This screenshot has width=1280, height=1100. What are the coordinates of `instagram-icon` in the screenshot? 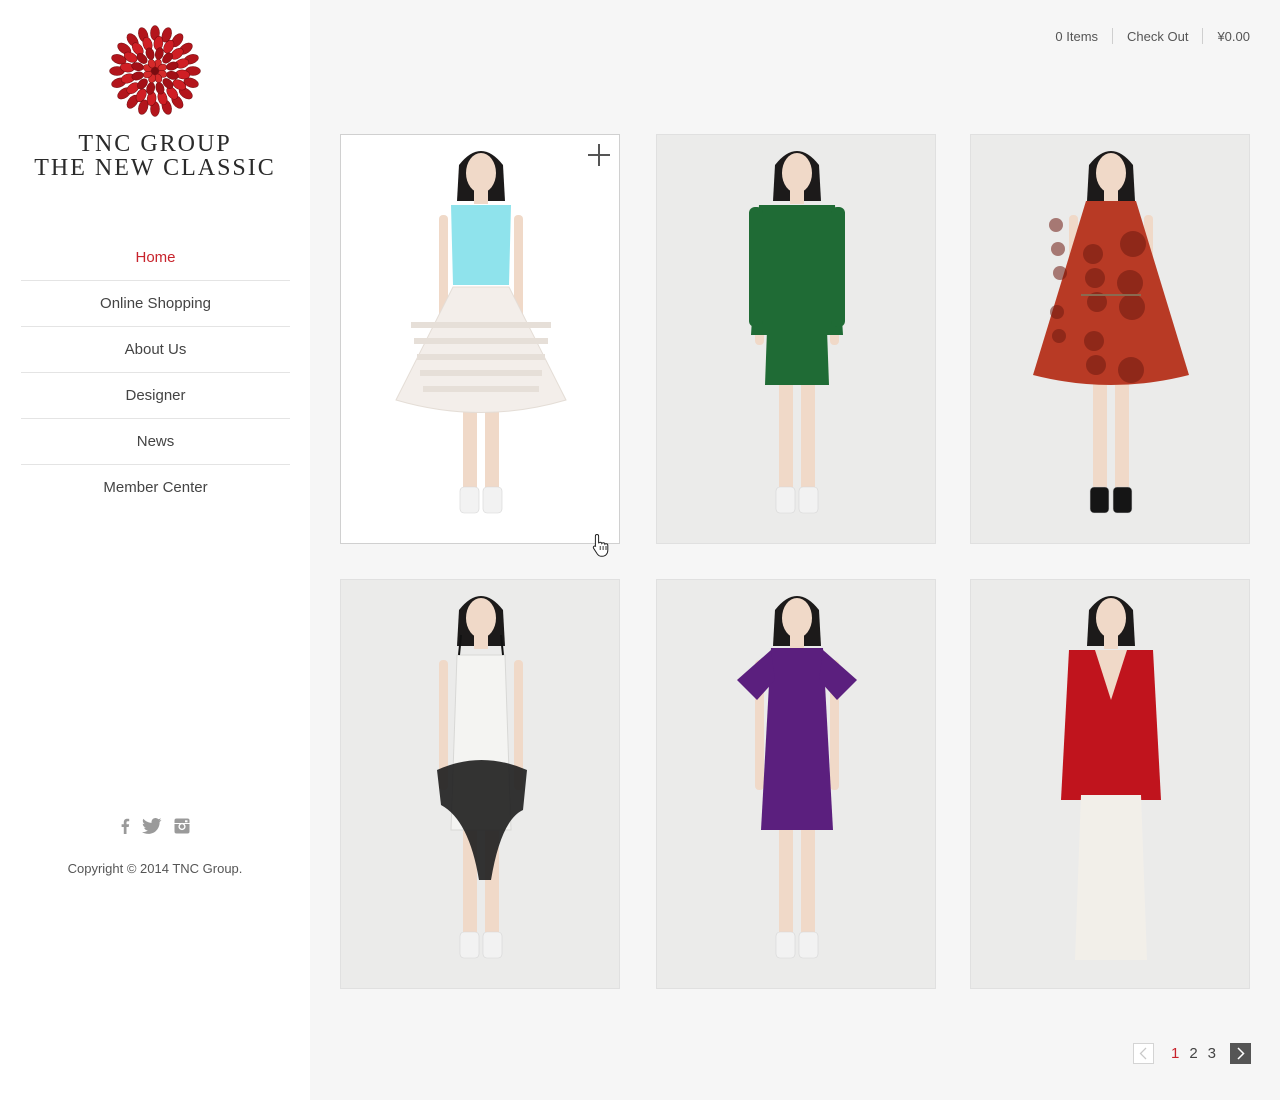 It's located at (182, 828).